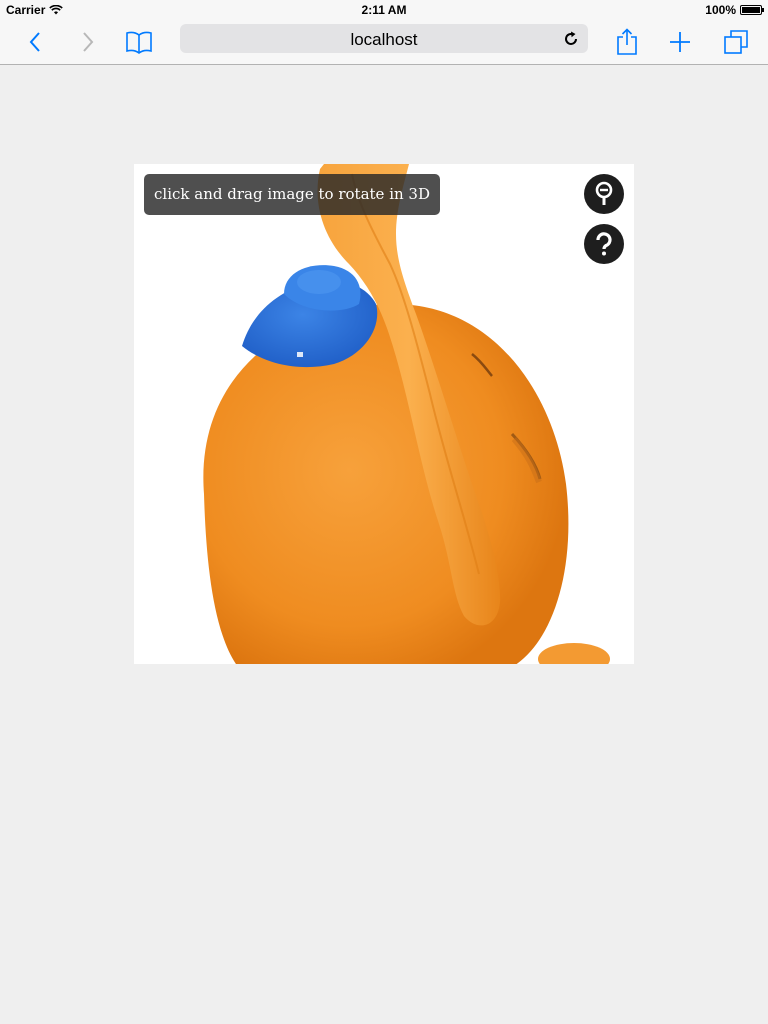 This screenshot has width=768, height=1024. I want to click on browser-toolbar: localhost, so click(384, 42).